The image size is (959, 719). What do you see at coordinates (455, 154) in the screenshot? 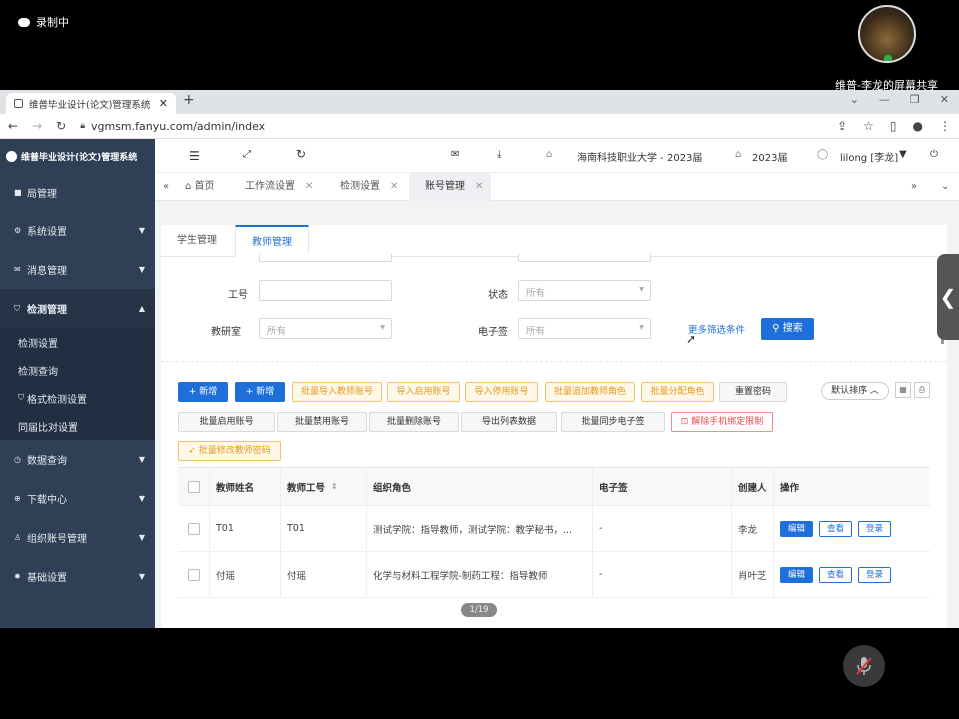
I see `mail-icon: ✉` at bounding box center [455, 154].